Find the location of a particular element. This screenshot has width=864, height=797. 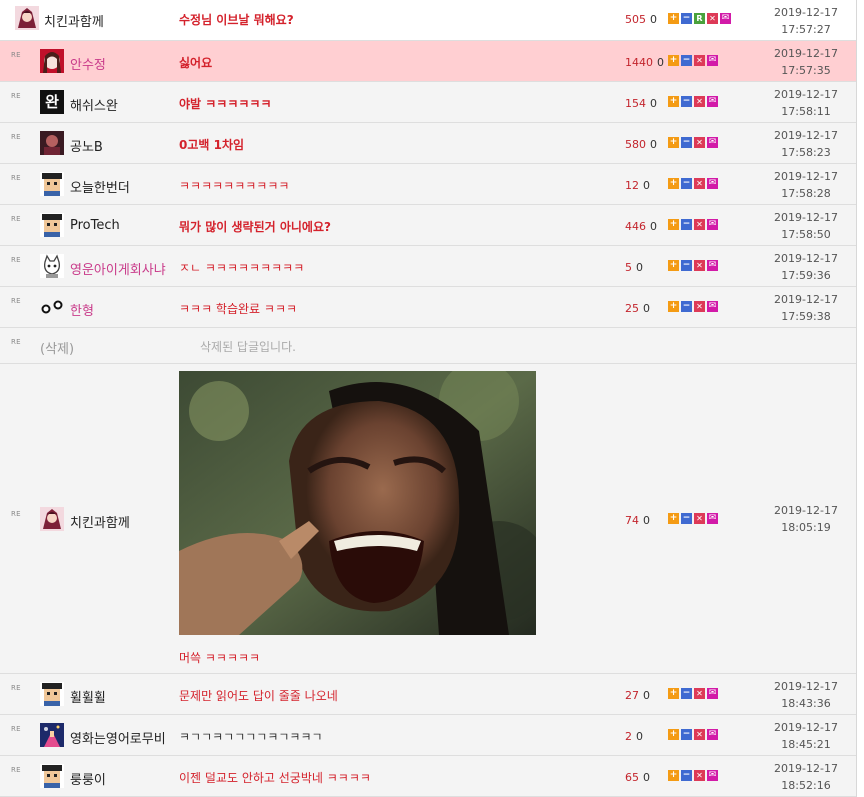

vote-counts: 74 0 is located at coordinates (637, 520).